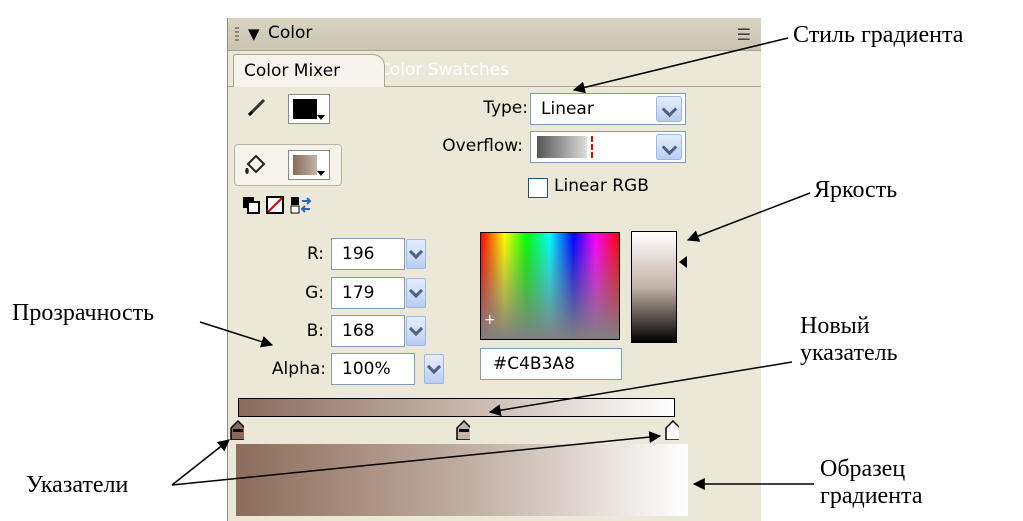 The width and height of the screenshot is (1023, 521). I want to click on arrow-pointer-right, so click(416, 458).